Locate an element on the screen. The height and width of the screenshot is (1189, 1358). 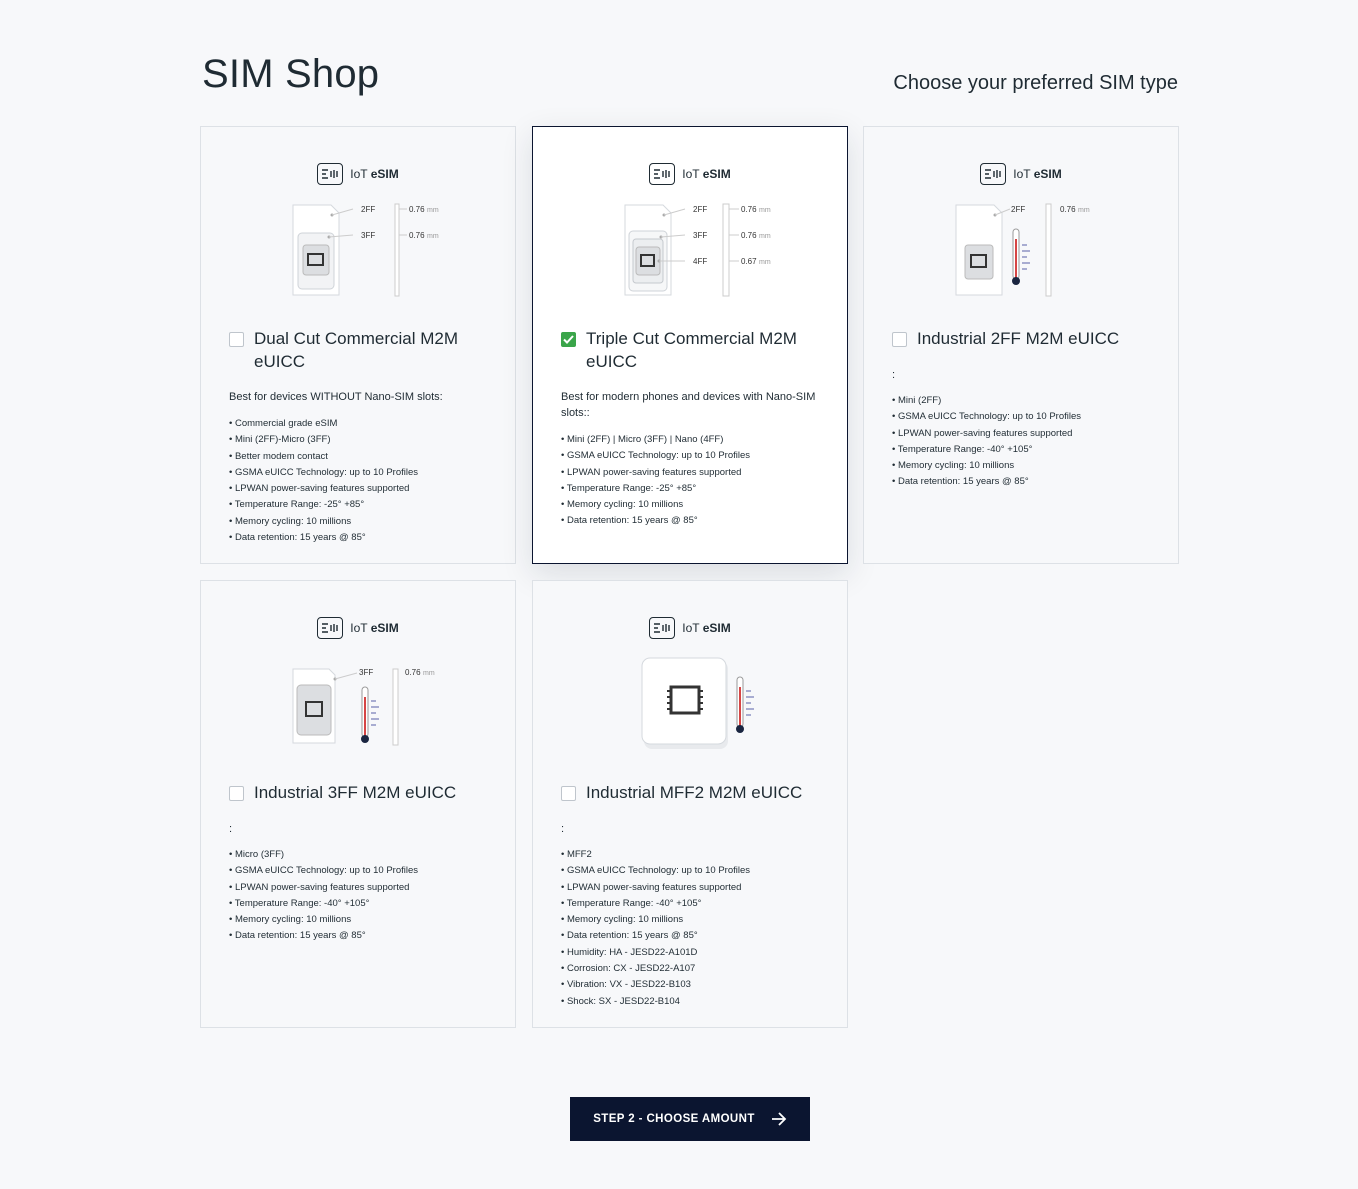
checkmark-icon is located at coordinates (568, 339).